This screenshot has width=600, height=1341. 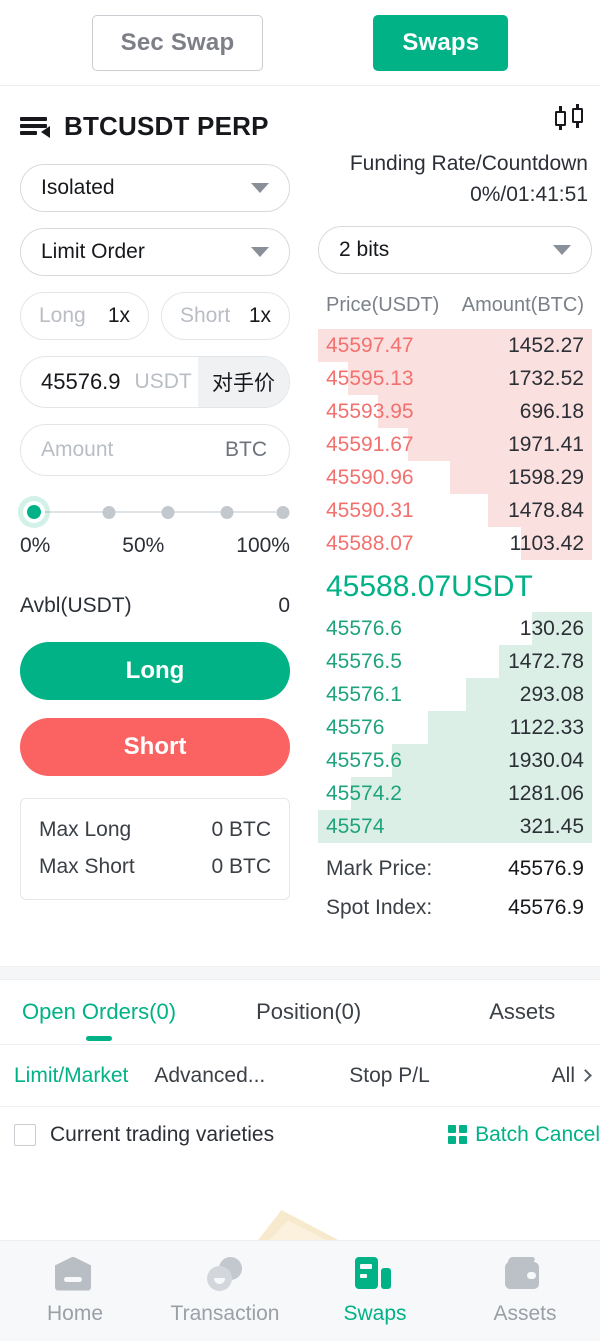 What do you see at coordinates (155, 546) in the screenshot?
I see `slider-tick-labels: 0% 50% 100%` at bounding box center [155, 546].